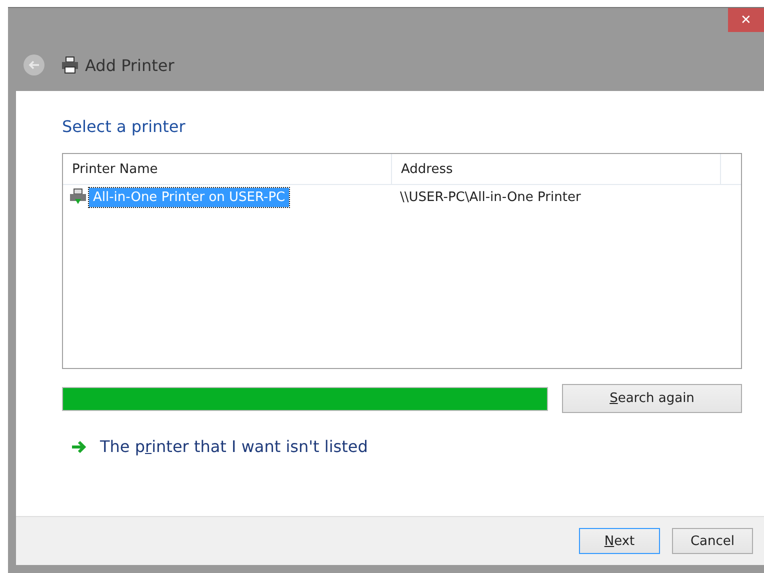  What do you see at coordinates (712, 541) in the screenshot?
I see `cancel-button: Cancel` at bounding box center [712, 541].